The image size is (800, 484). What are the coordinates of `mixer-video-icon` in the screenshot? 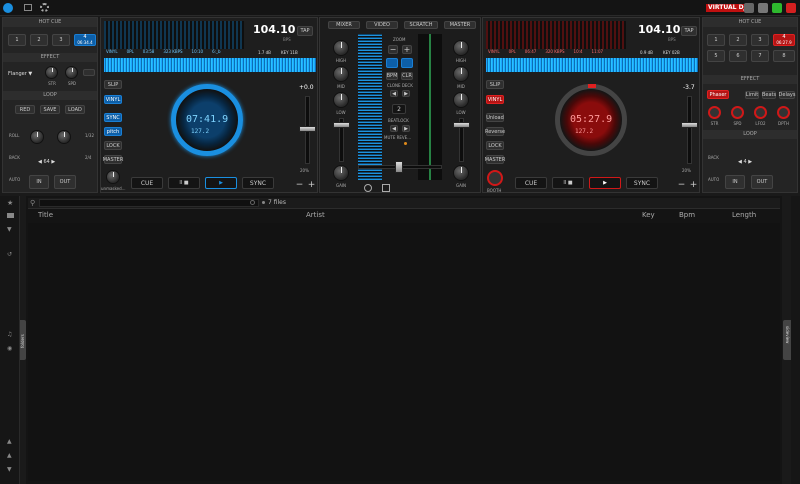 It's located at (386, 188).